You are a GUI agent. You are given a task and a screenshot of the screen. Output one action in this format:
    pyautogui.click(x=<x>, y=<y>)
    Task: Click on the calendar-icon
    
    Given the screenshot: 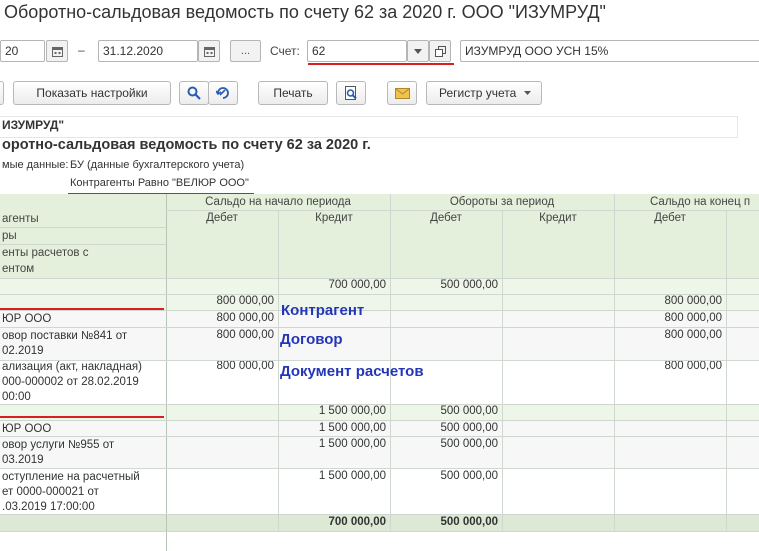 What is the action you would take?
    pyautogui.click(x=209, y=51)
    